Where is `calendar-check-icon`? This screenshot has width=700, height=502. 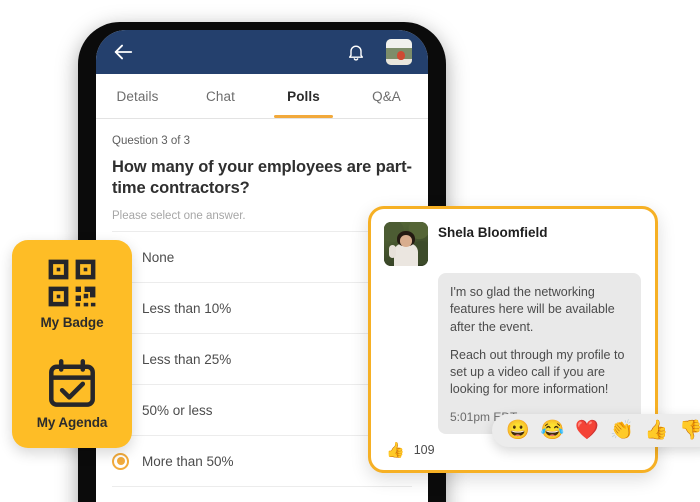
calendar-check-icon is located at coordinates (72, 383).